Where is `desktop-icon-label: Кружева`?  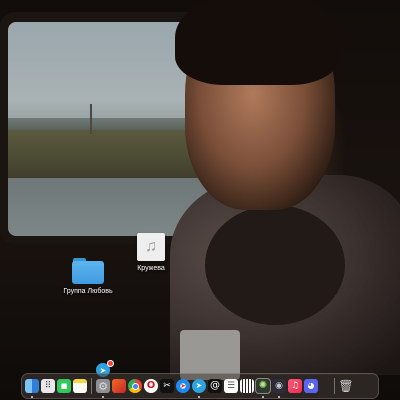
desktop-icon-label: Кружева is located at coordinates (151, 268).